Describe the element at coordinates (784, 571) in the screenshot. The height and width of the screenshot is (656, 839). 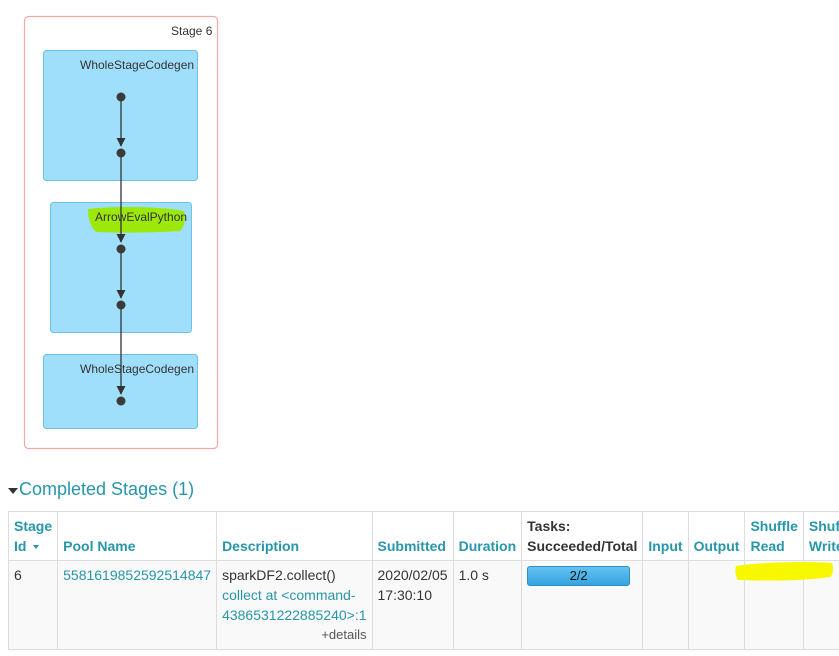
I see `yellow-highlight-mark` at that location.